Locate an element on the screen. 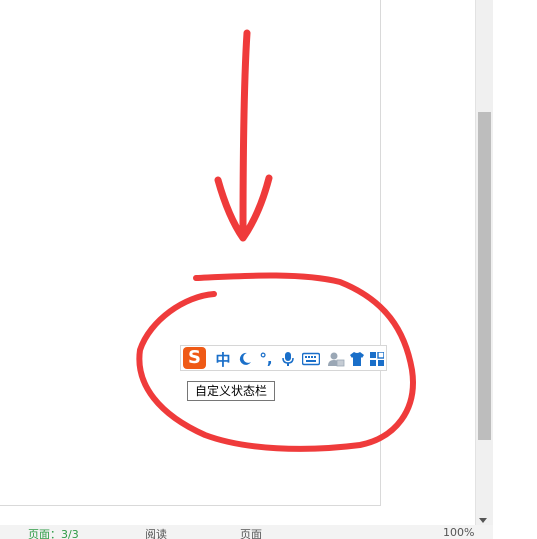  microphone-icon is located at coordinates (288, 359).